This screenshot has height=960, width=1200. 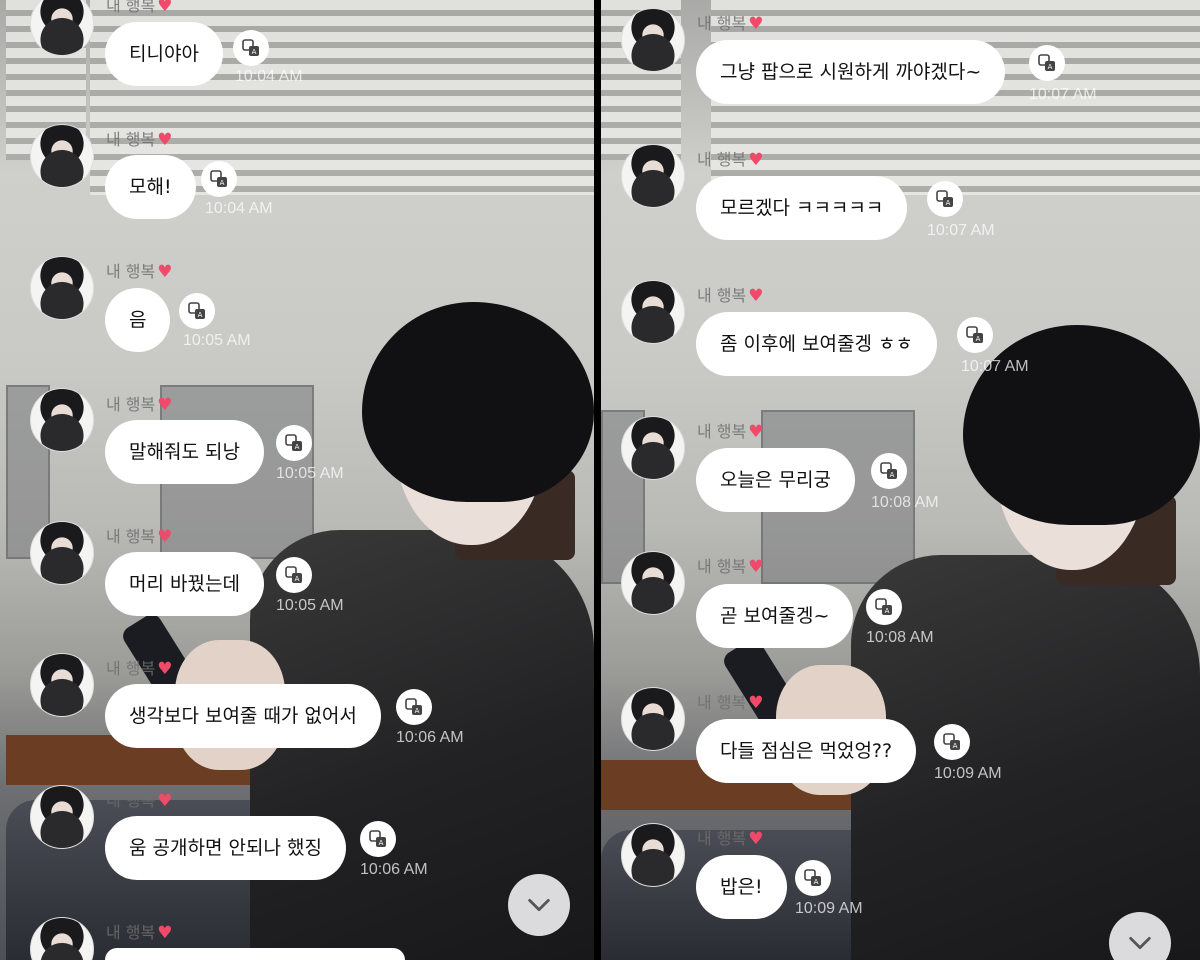 I want to click on message-timestamp: 10:05 AM, so click(x=217, y=340).